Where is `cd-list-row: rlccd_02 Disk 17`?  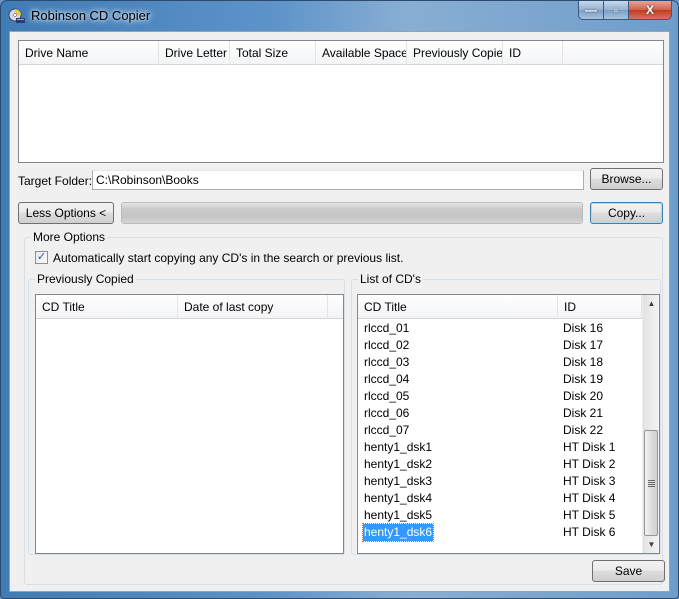
cd-list-row: rlccd_02 Disk 17 is located at coordinates (500, 345).